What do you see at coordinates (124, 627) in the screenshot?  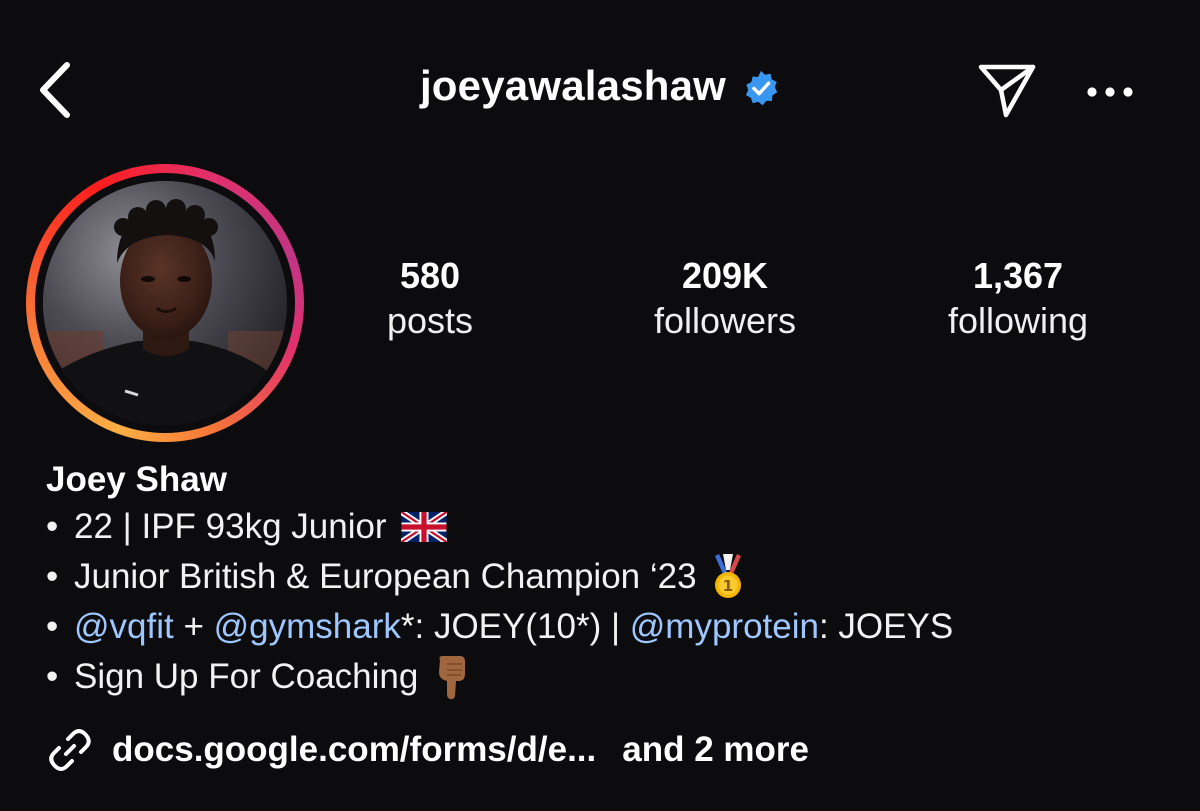 I see `mention-vqfit: @vqfit` at bounding box center [124, 627].